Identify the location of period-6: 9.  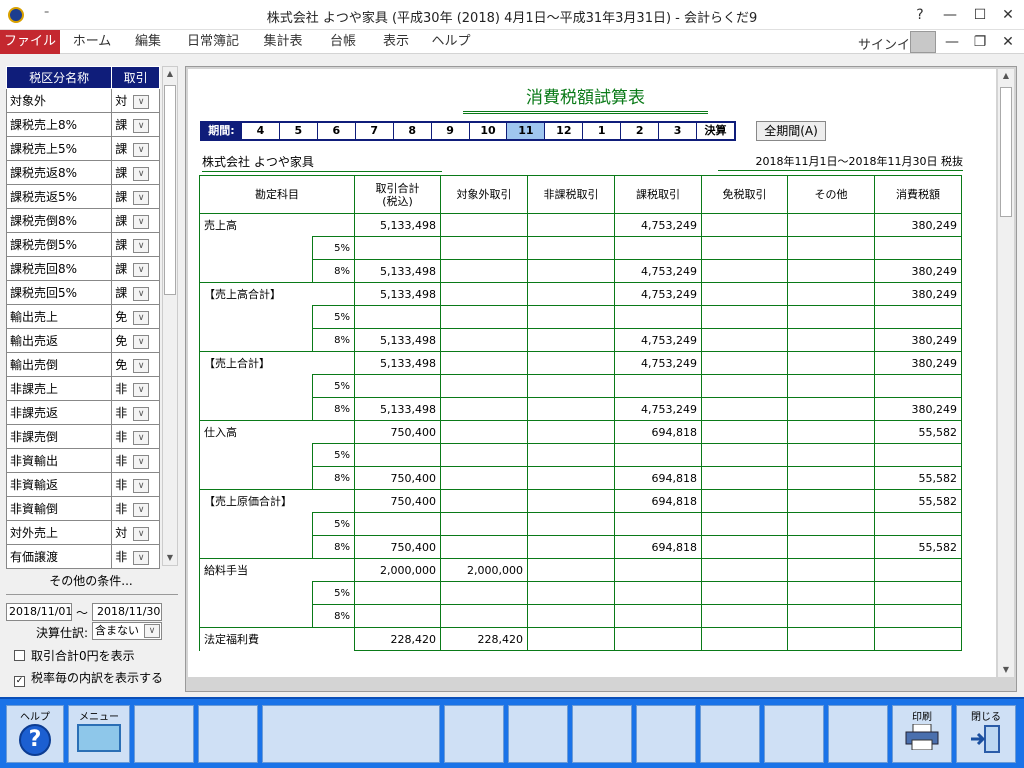
(451, 131).